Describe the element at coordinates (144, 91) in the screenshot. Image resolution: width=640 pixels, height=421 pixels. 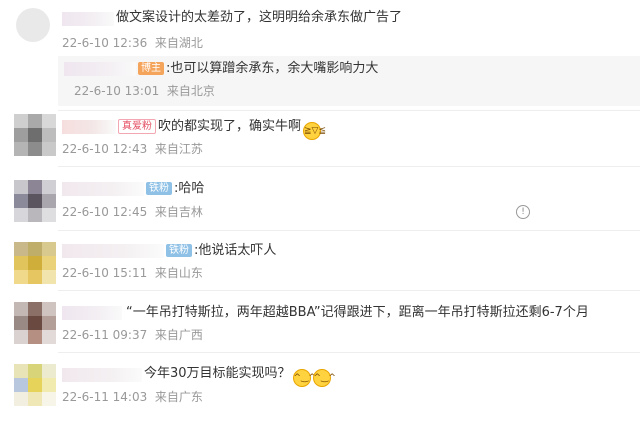
I see `reply-date: 22-6-10 13:01 来自北京` at that location.